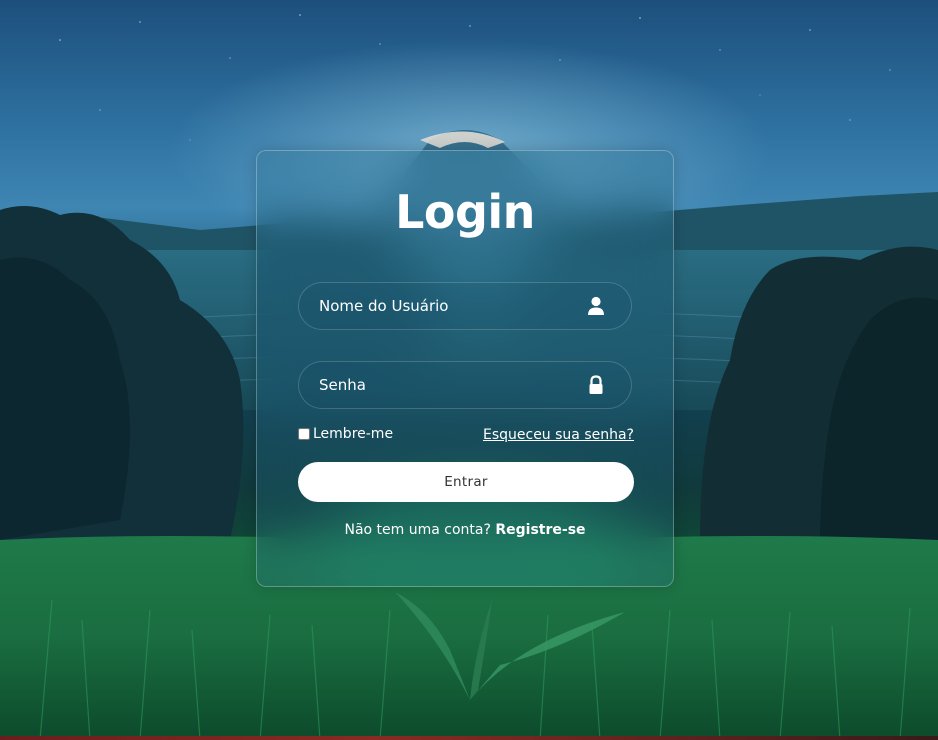 This screenshot has height=740, width=938. What do you see at coordinates (469, 738) in the screenshot?
I see `bottom-edge-strip` at bounding box center [469, 738].